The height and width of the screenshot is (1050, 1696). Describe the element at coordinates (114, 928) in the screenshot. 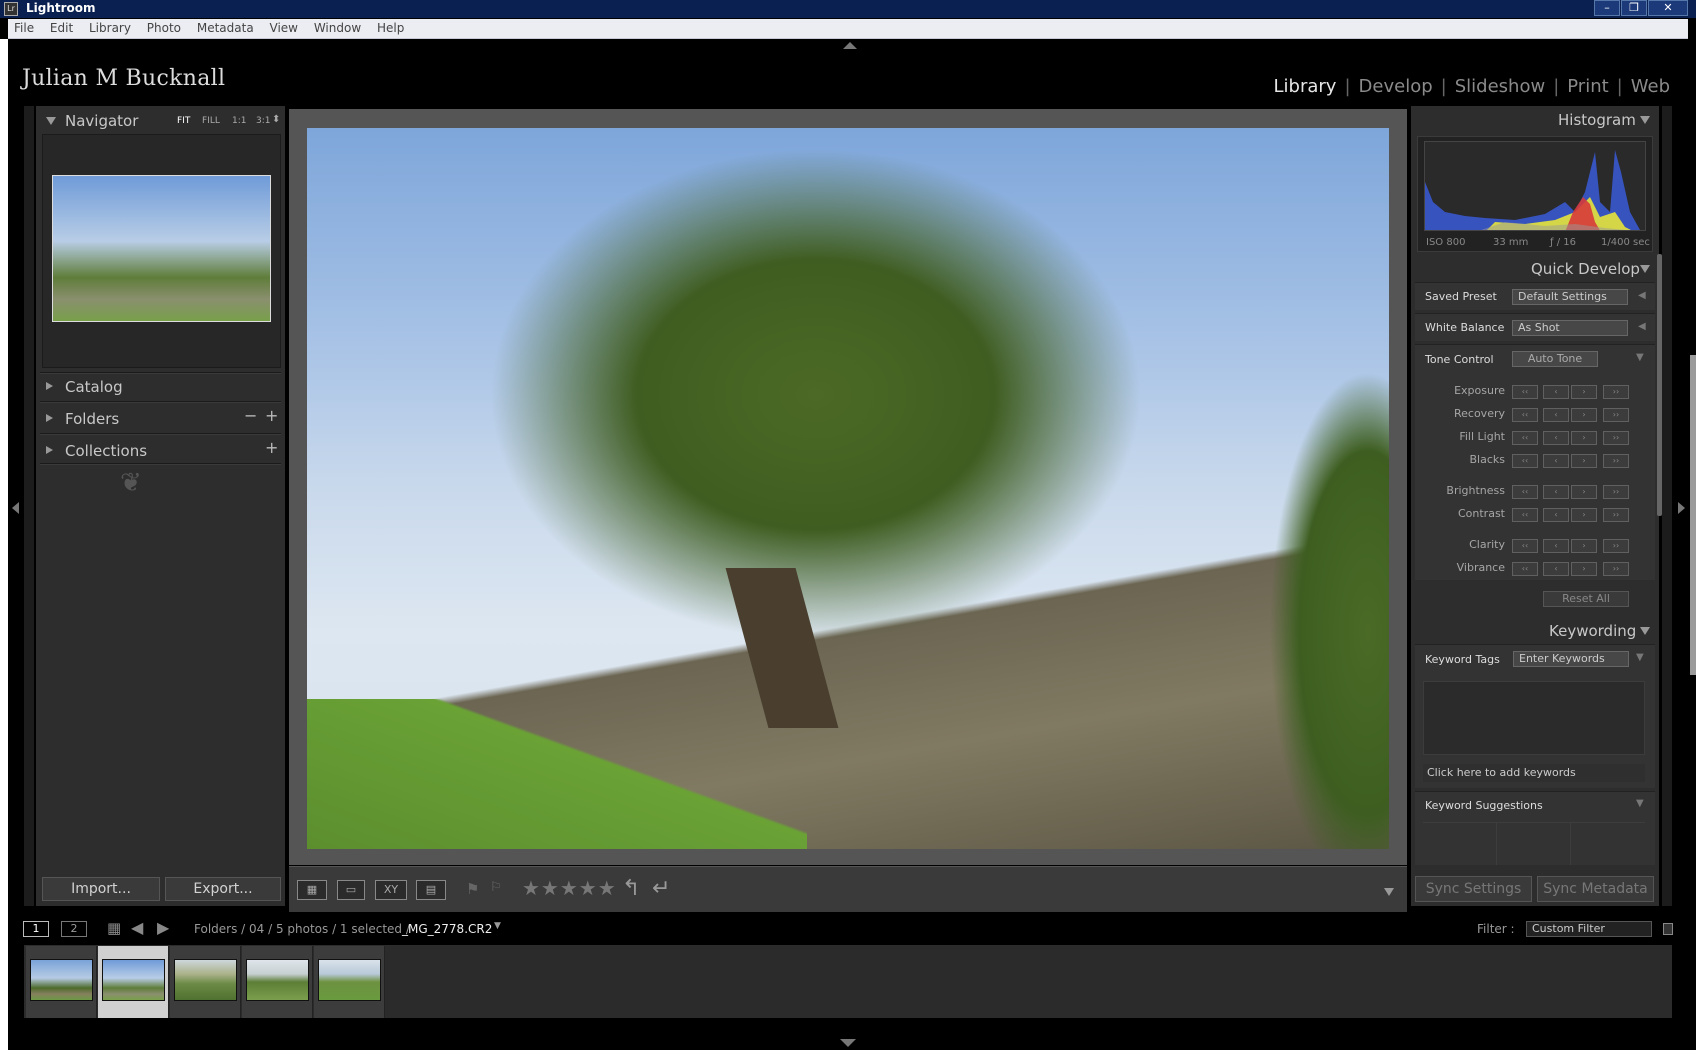

I see `grid-view-icon-small: ▦` at that location.